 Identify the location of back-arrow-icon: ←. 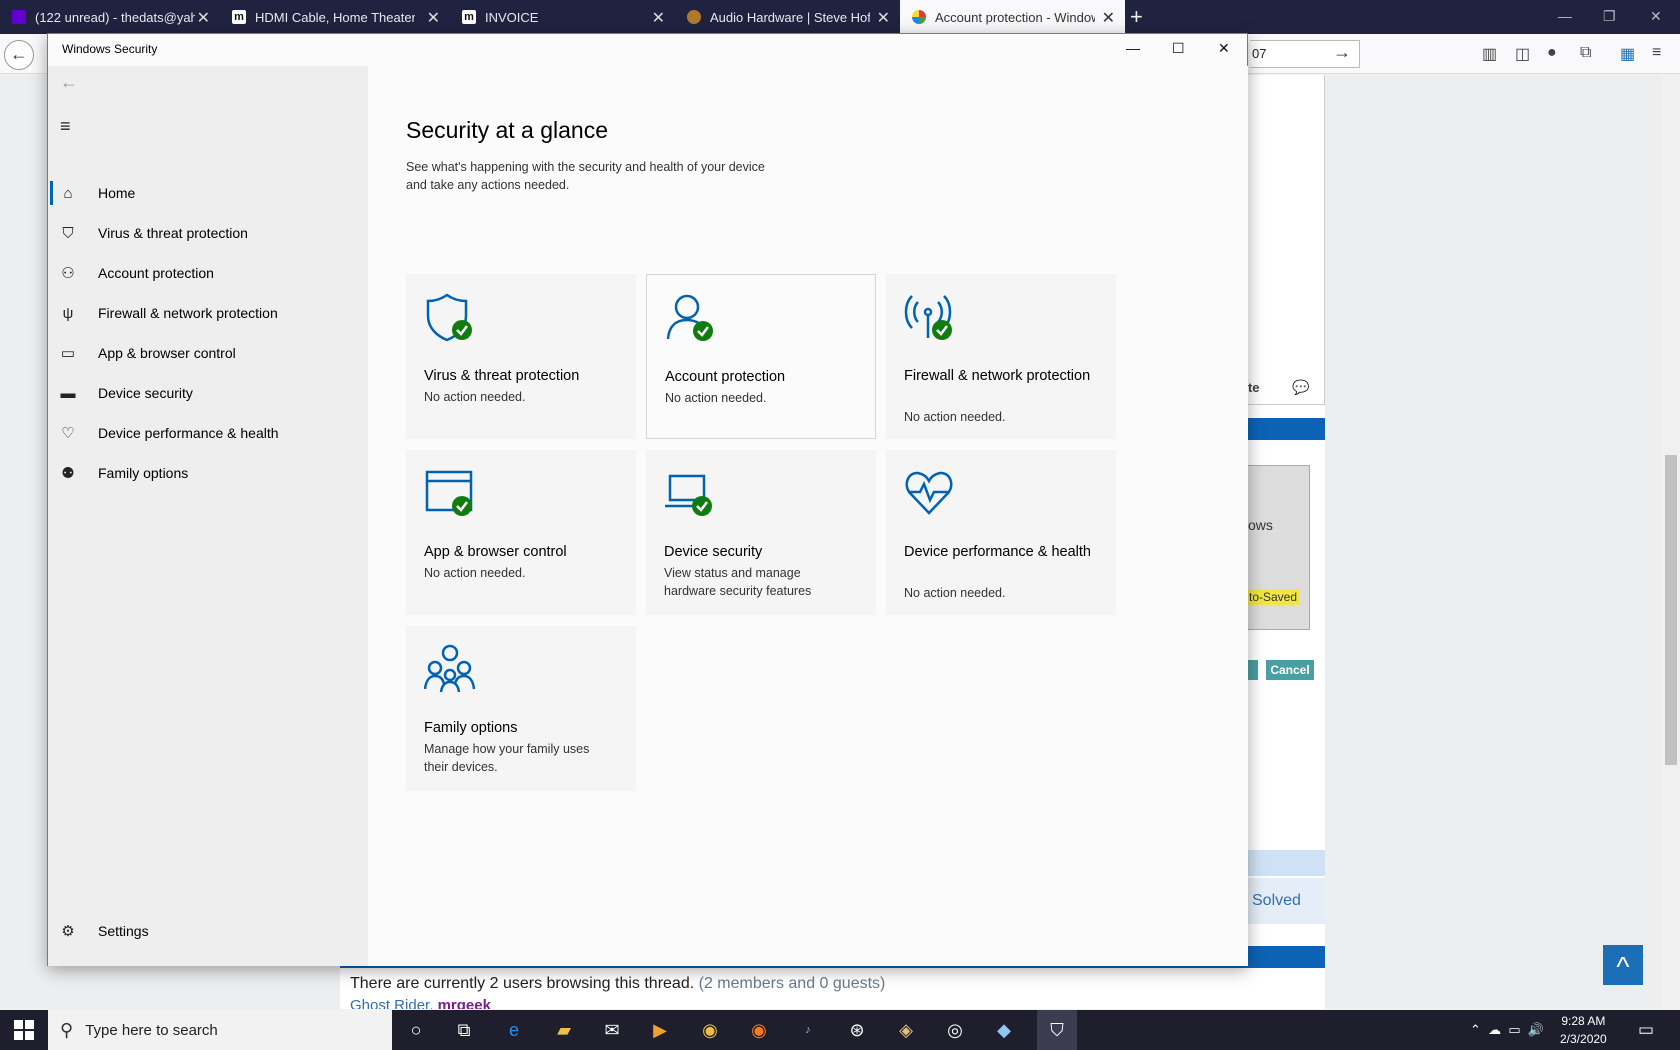
(69, 82).